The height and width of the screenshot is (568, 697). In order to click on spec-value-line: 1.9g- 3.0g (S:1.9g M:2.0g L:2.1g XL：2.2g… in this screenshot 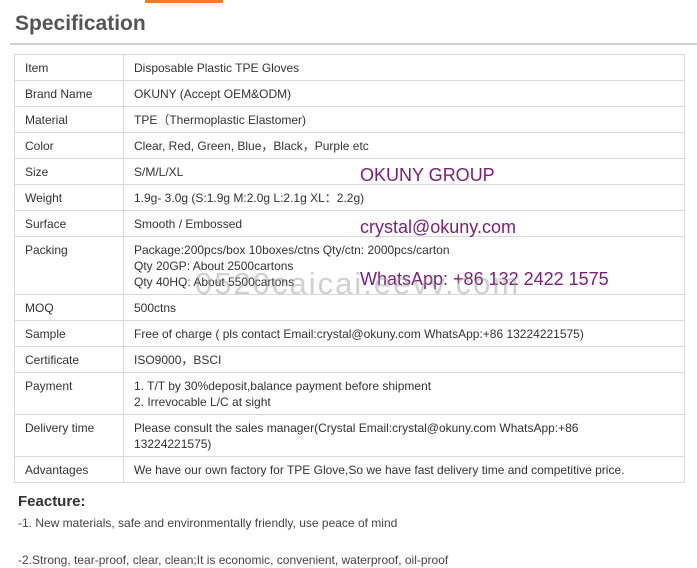, I will do `click(249, 198)`.